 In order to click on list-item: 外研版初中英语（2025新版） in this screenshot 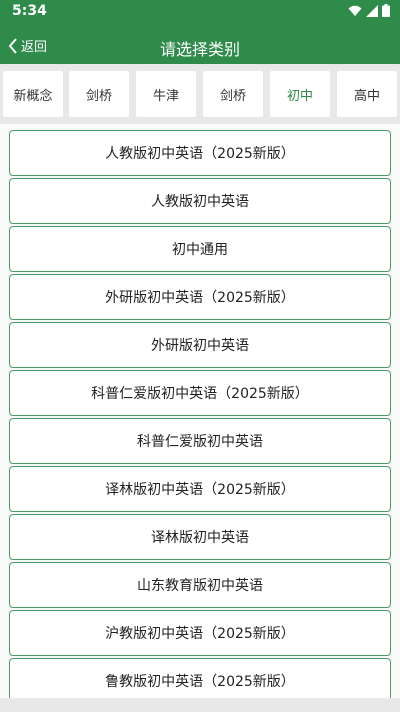, I will do `click(200, 297)`.